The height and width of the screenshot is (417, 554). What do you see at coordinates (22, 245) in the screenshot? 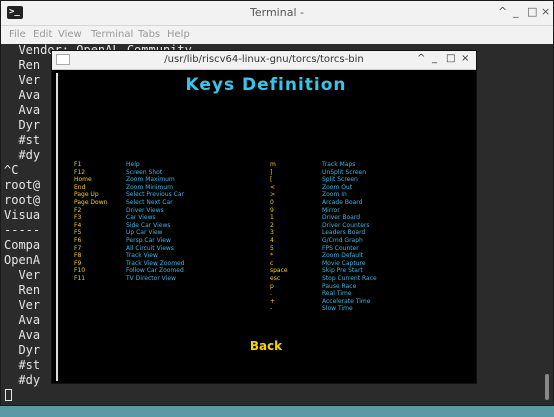
I see `terminal-line: Compa` at bounding box center [22, 245].